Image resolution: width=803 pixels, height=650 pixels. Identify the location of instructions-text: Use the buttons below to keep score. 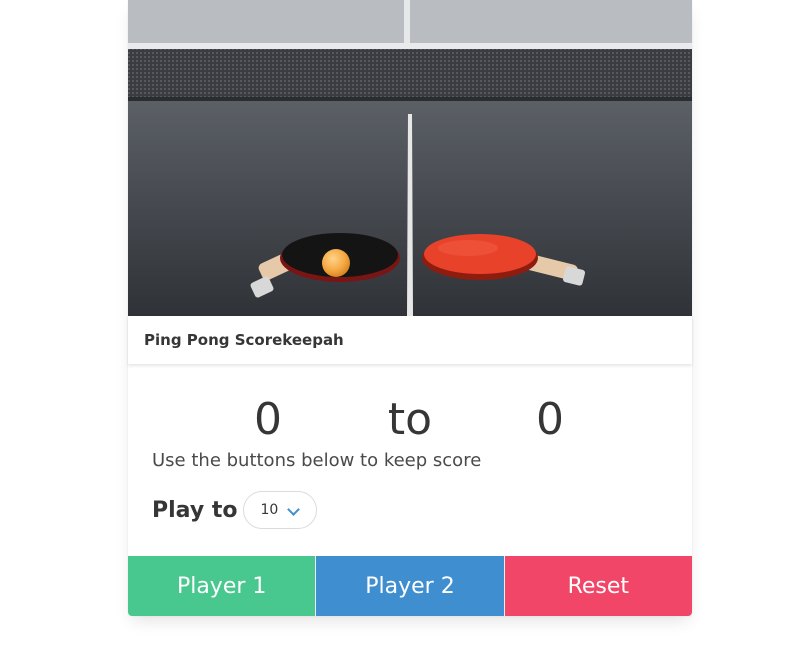
(317, 460).